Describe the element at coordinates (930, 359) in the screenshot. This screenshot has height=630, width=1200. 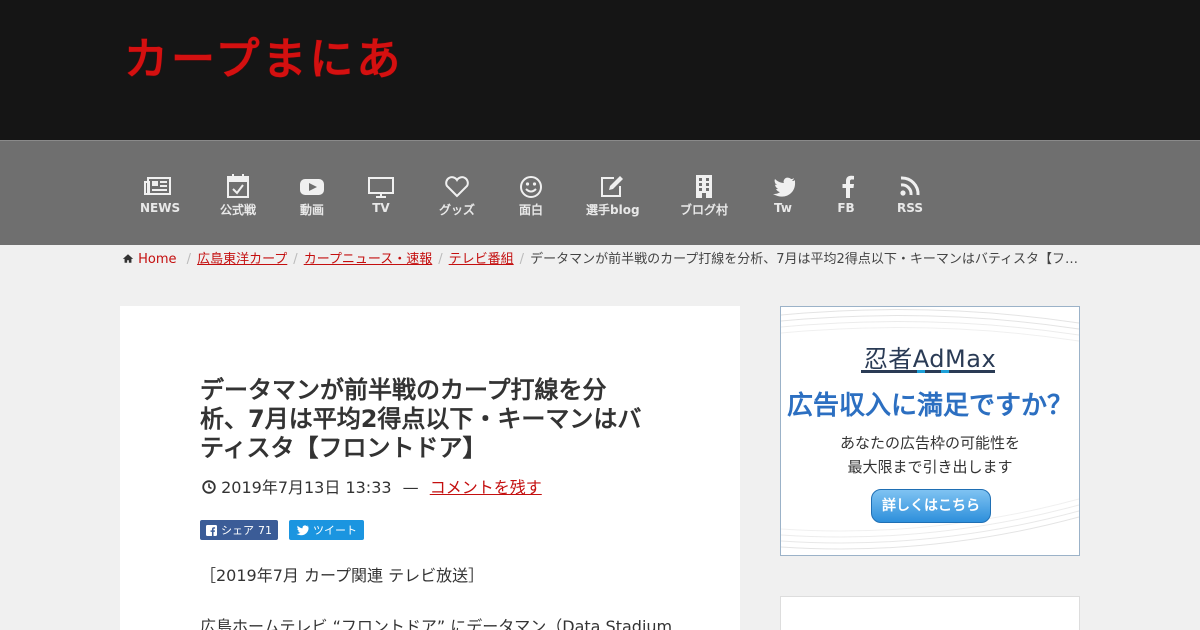
I see `ad-brand: 忍者AdMax` at that location.